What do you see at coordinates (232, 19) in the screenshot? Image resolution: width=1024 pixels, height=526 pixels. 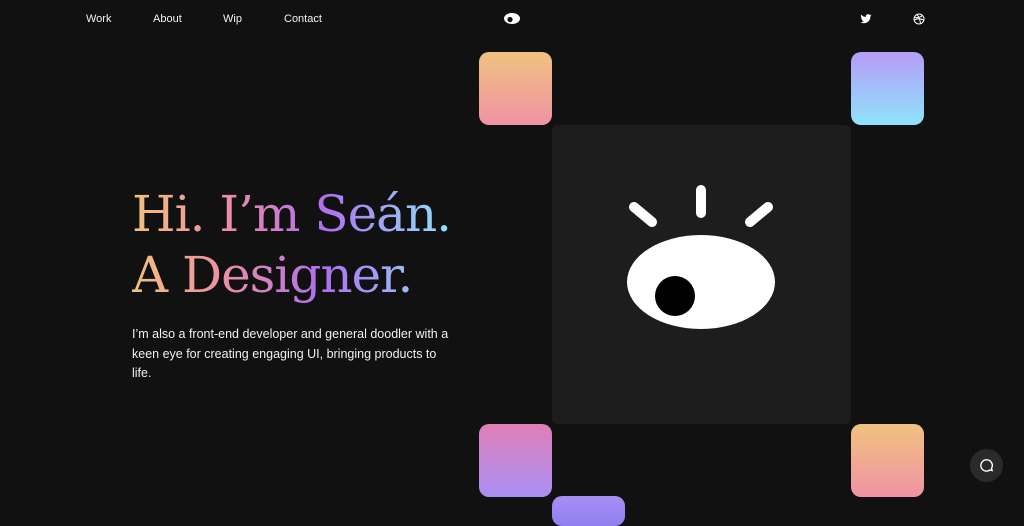 I see `nav-wip: Wip` at bounding box center [232, 19].